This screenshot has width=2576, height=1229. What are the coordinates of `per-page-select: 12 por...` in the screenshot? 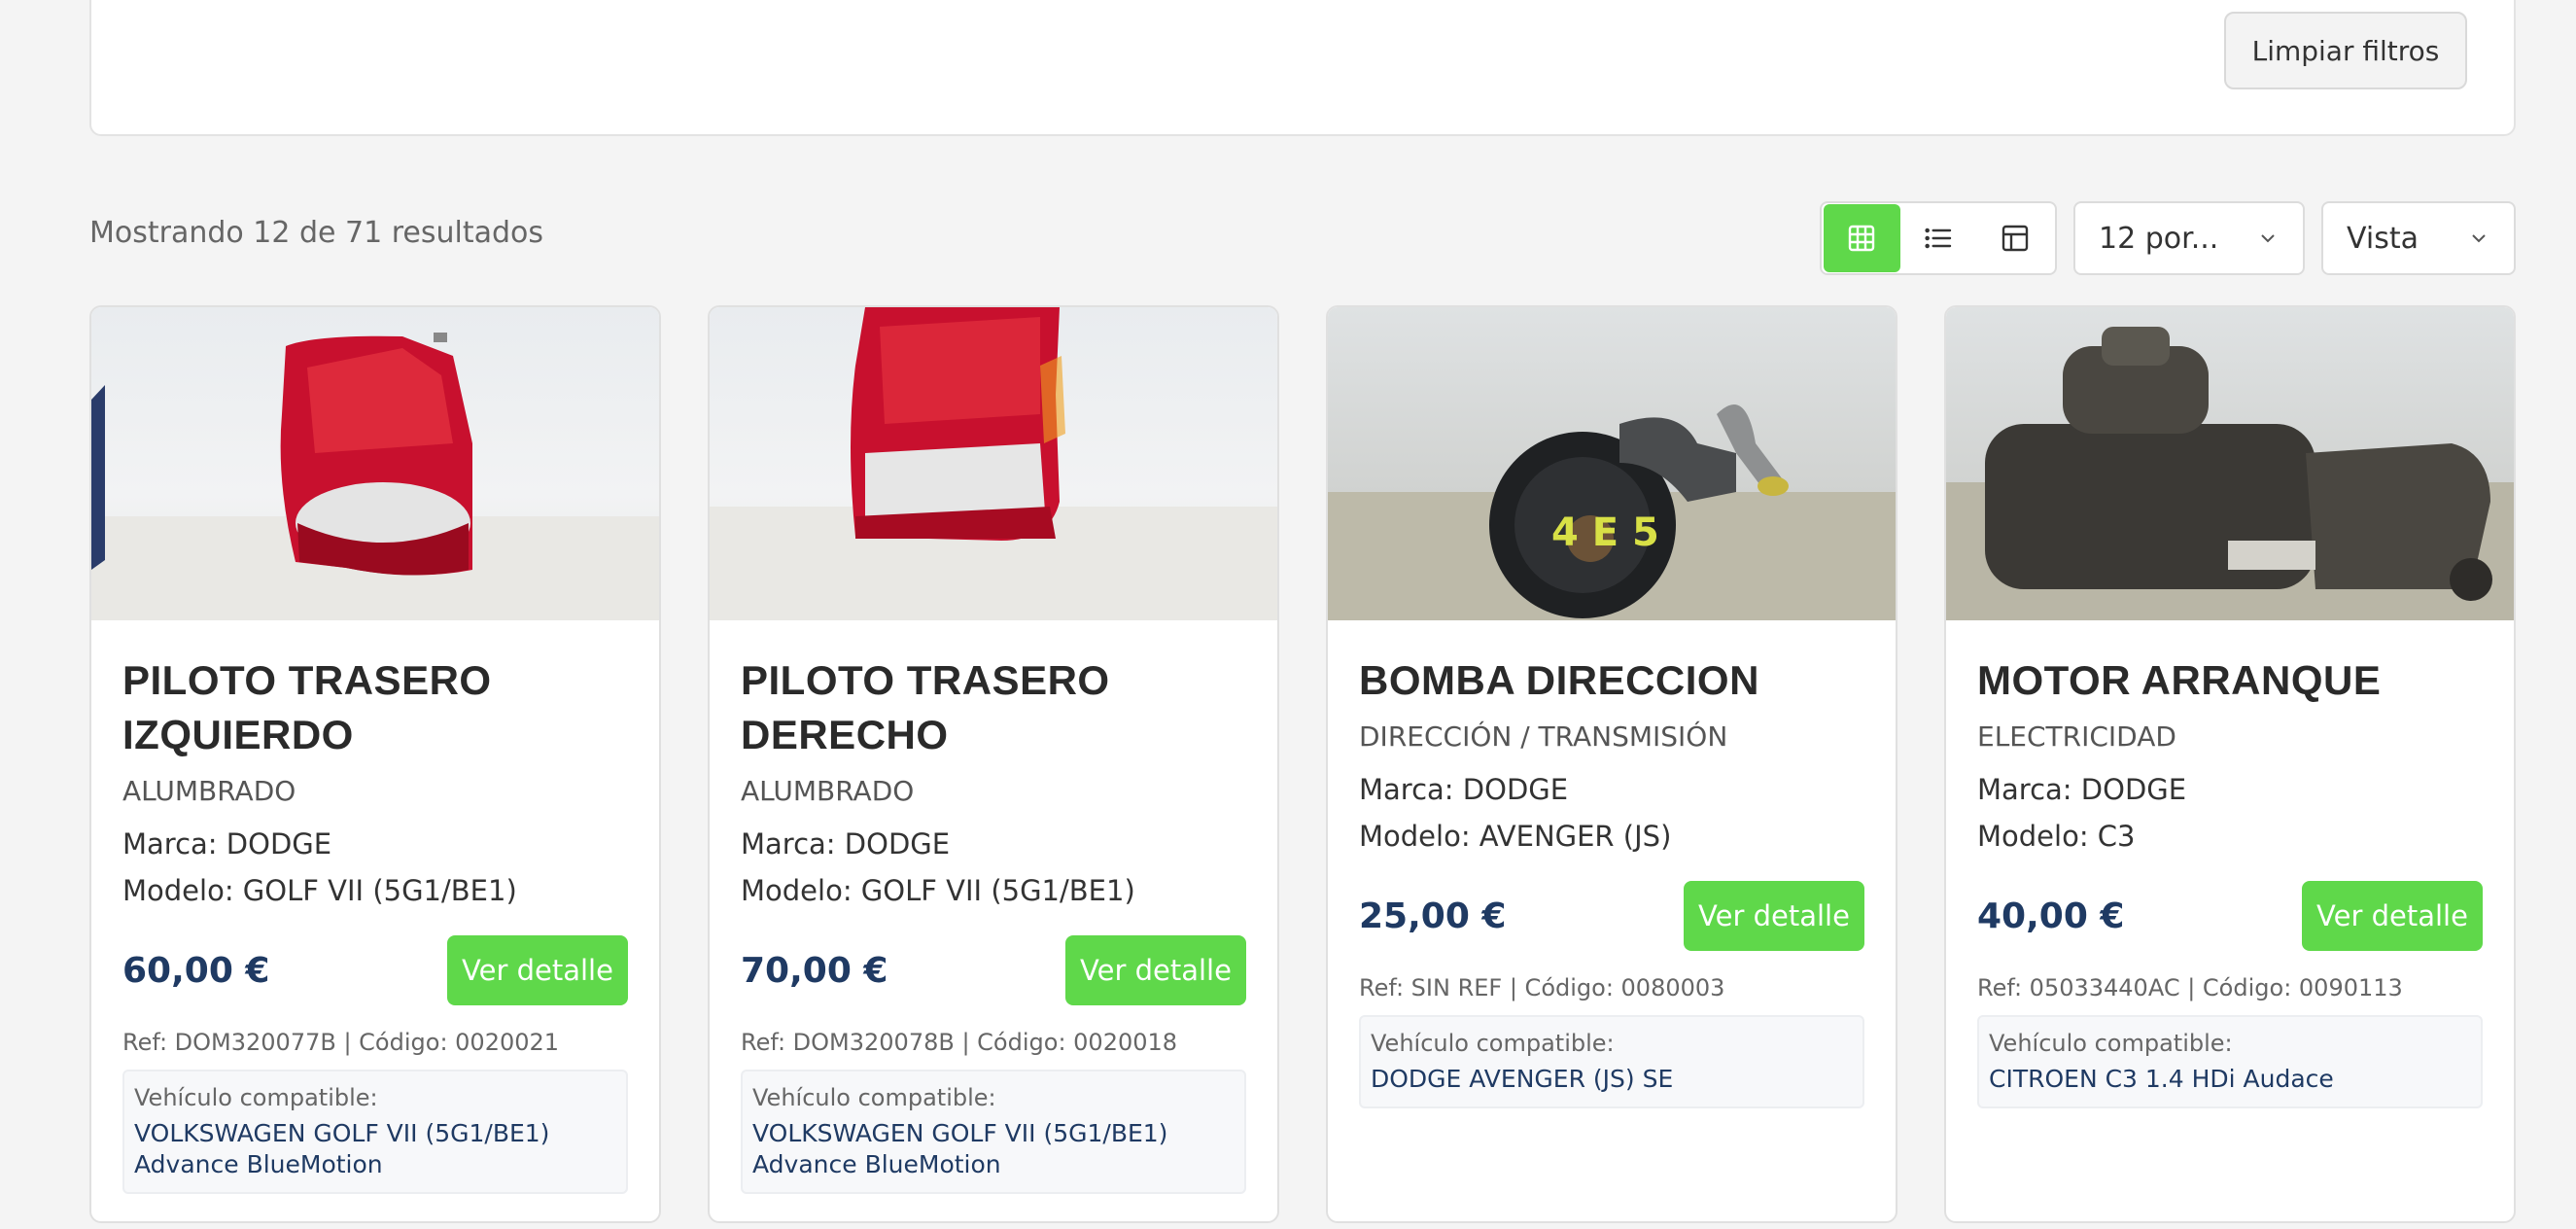 It's located at (2189, 238).